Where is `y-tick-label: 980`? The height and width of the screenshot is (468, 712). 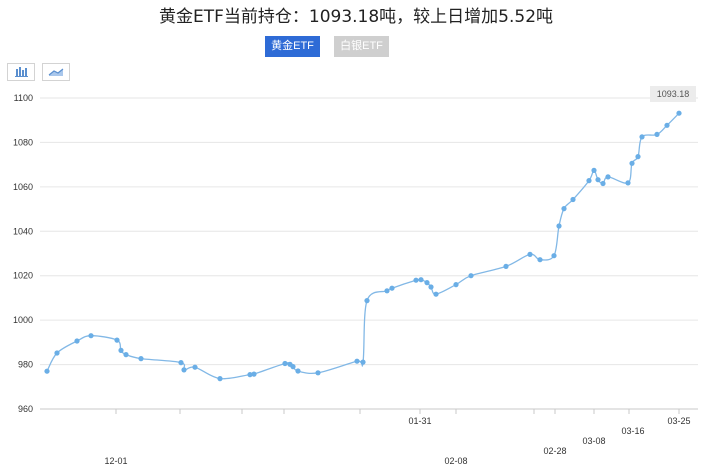
y-tick-label: 980 is located at coordinates (25, 365).